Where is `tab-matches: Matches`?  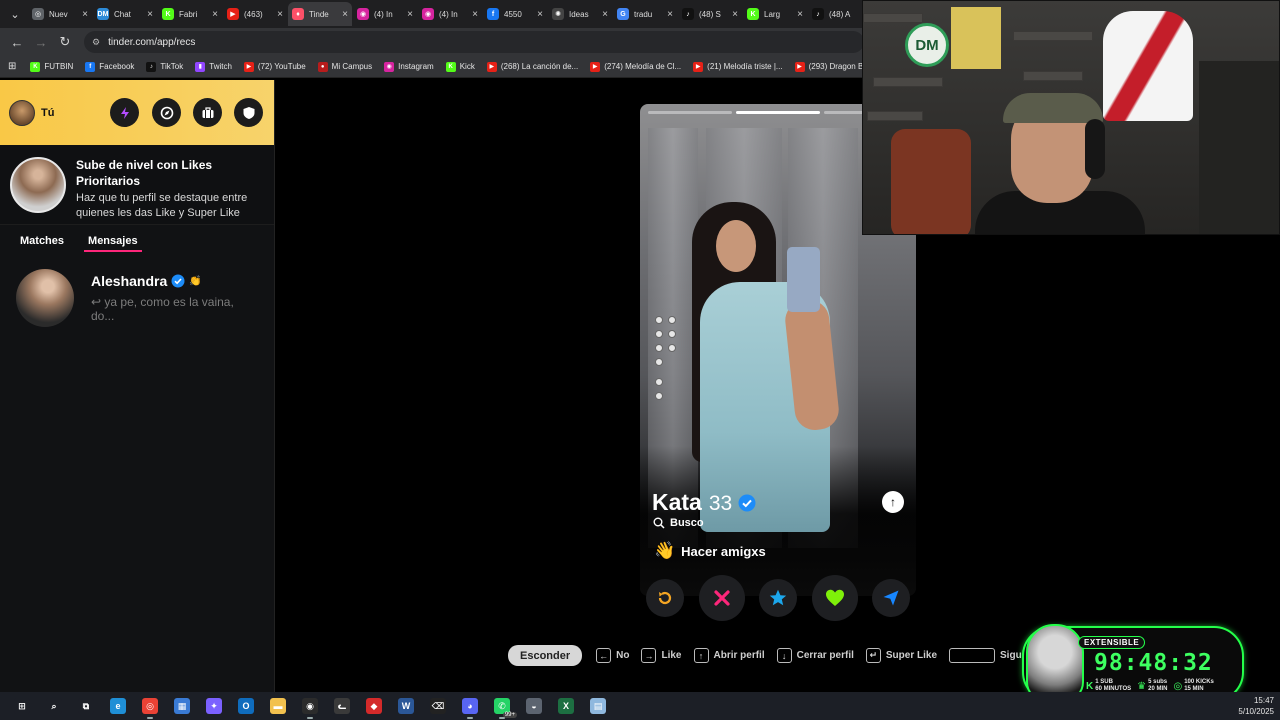
tab-matches: Matches is located at coordinates (42, 241).